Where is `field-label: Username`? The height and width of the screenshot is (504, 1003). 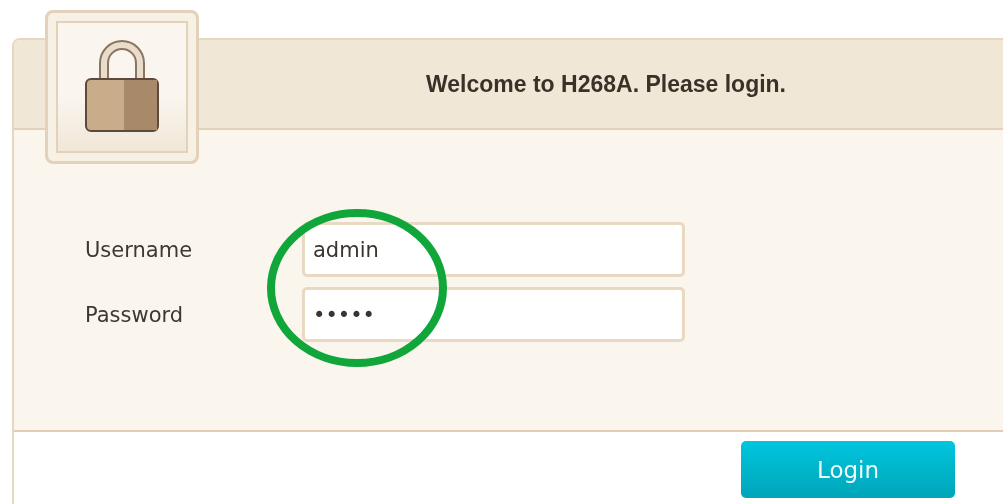 field-label: Username is located at coordinates (139, 249).